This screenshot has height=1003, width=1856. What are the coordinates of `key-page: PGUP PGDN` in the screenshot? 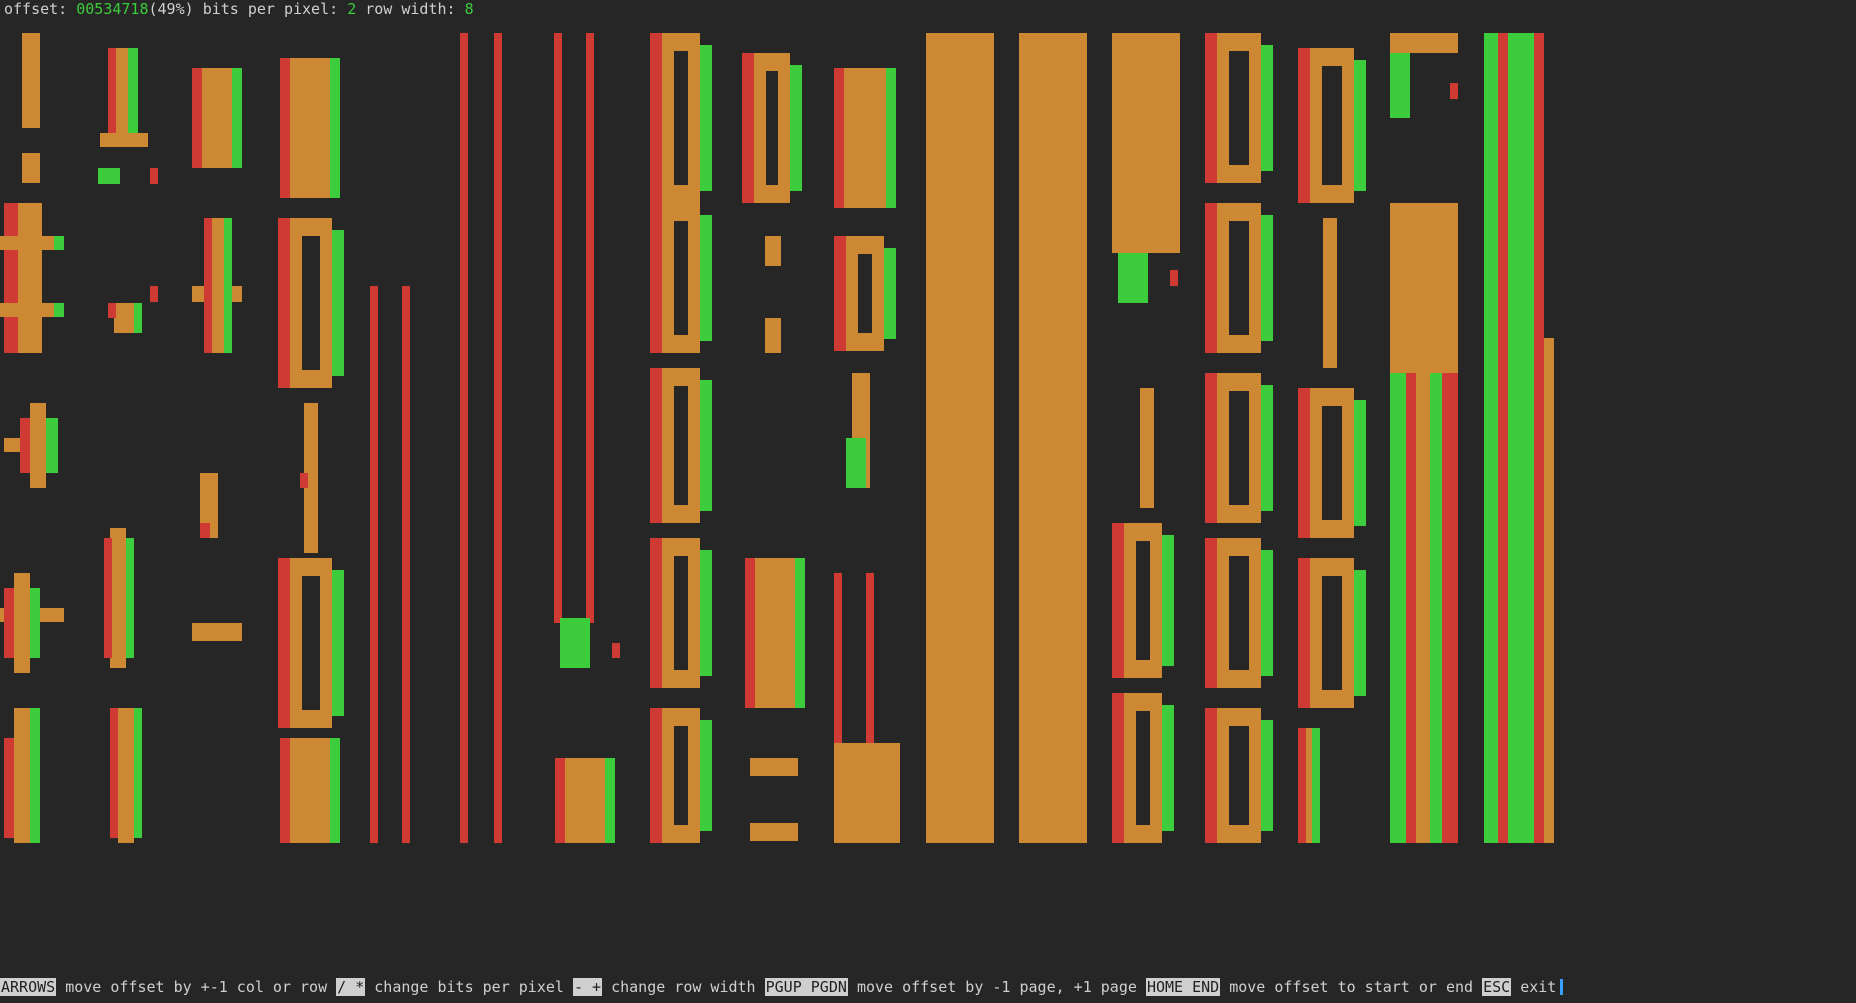 It's located at (806, 987).